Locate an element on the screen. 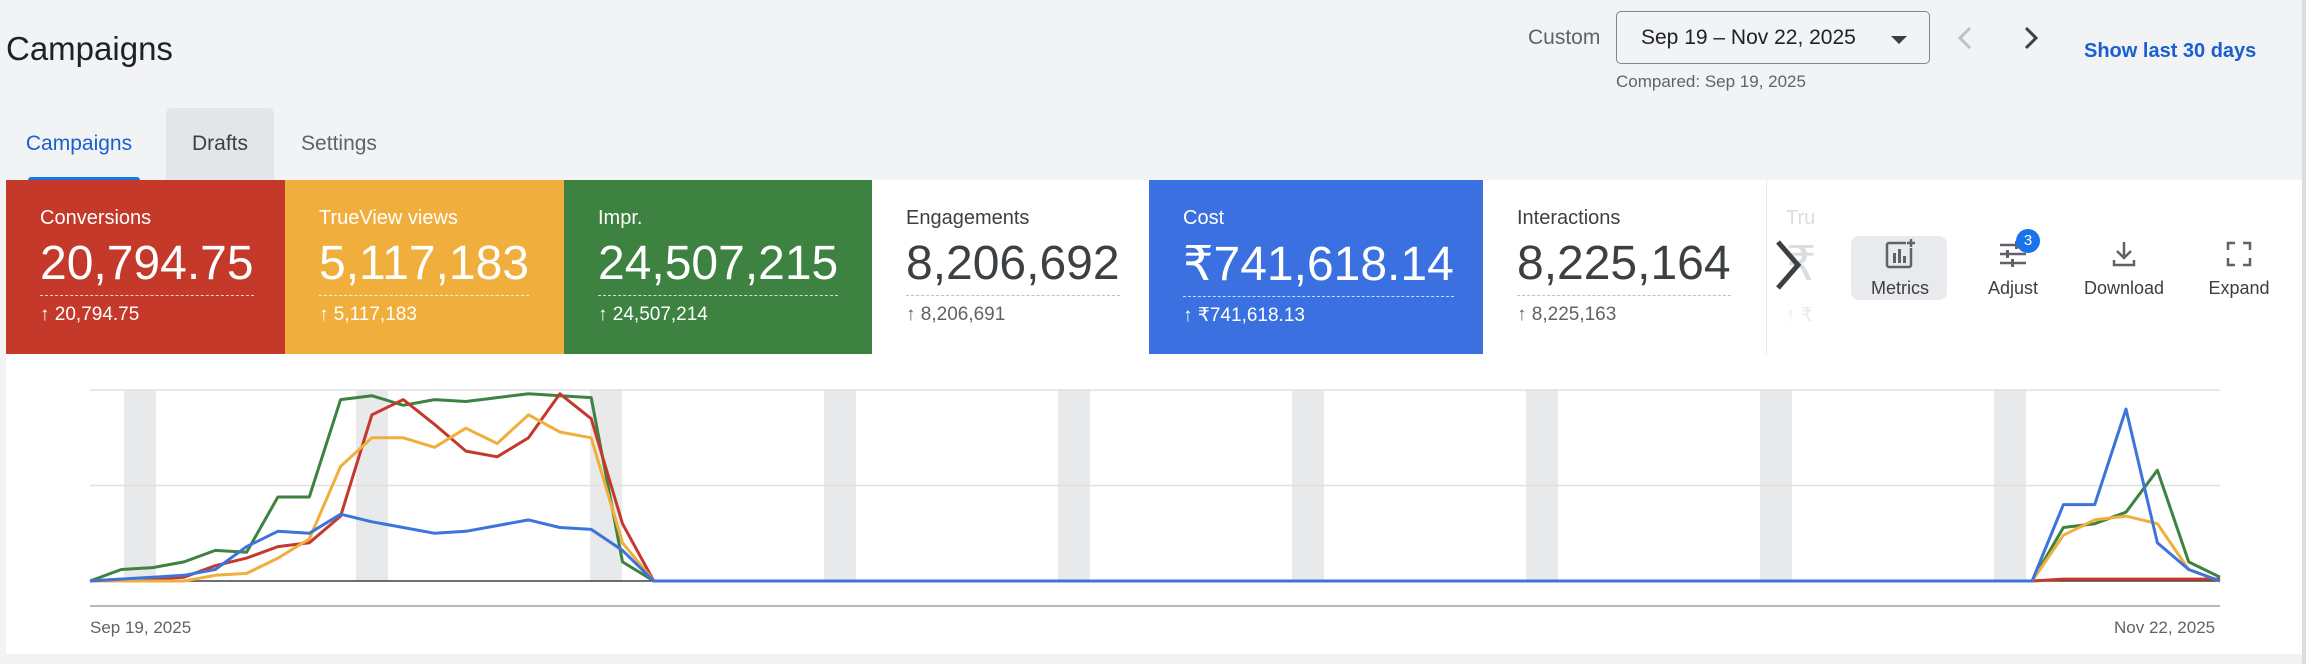 This screenshot has height=664, width=2306. scorecard-value: 8,225,164 is located at coordinates (1624, 266).